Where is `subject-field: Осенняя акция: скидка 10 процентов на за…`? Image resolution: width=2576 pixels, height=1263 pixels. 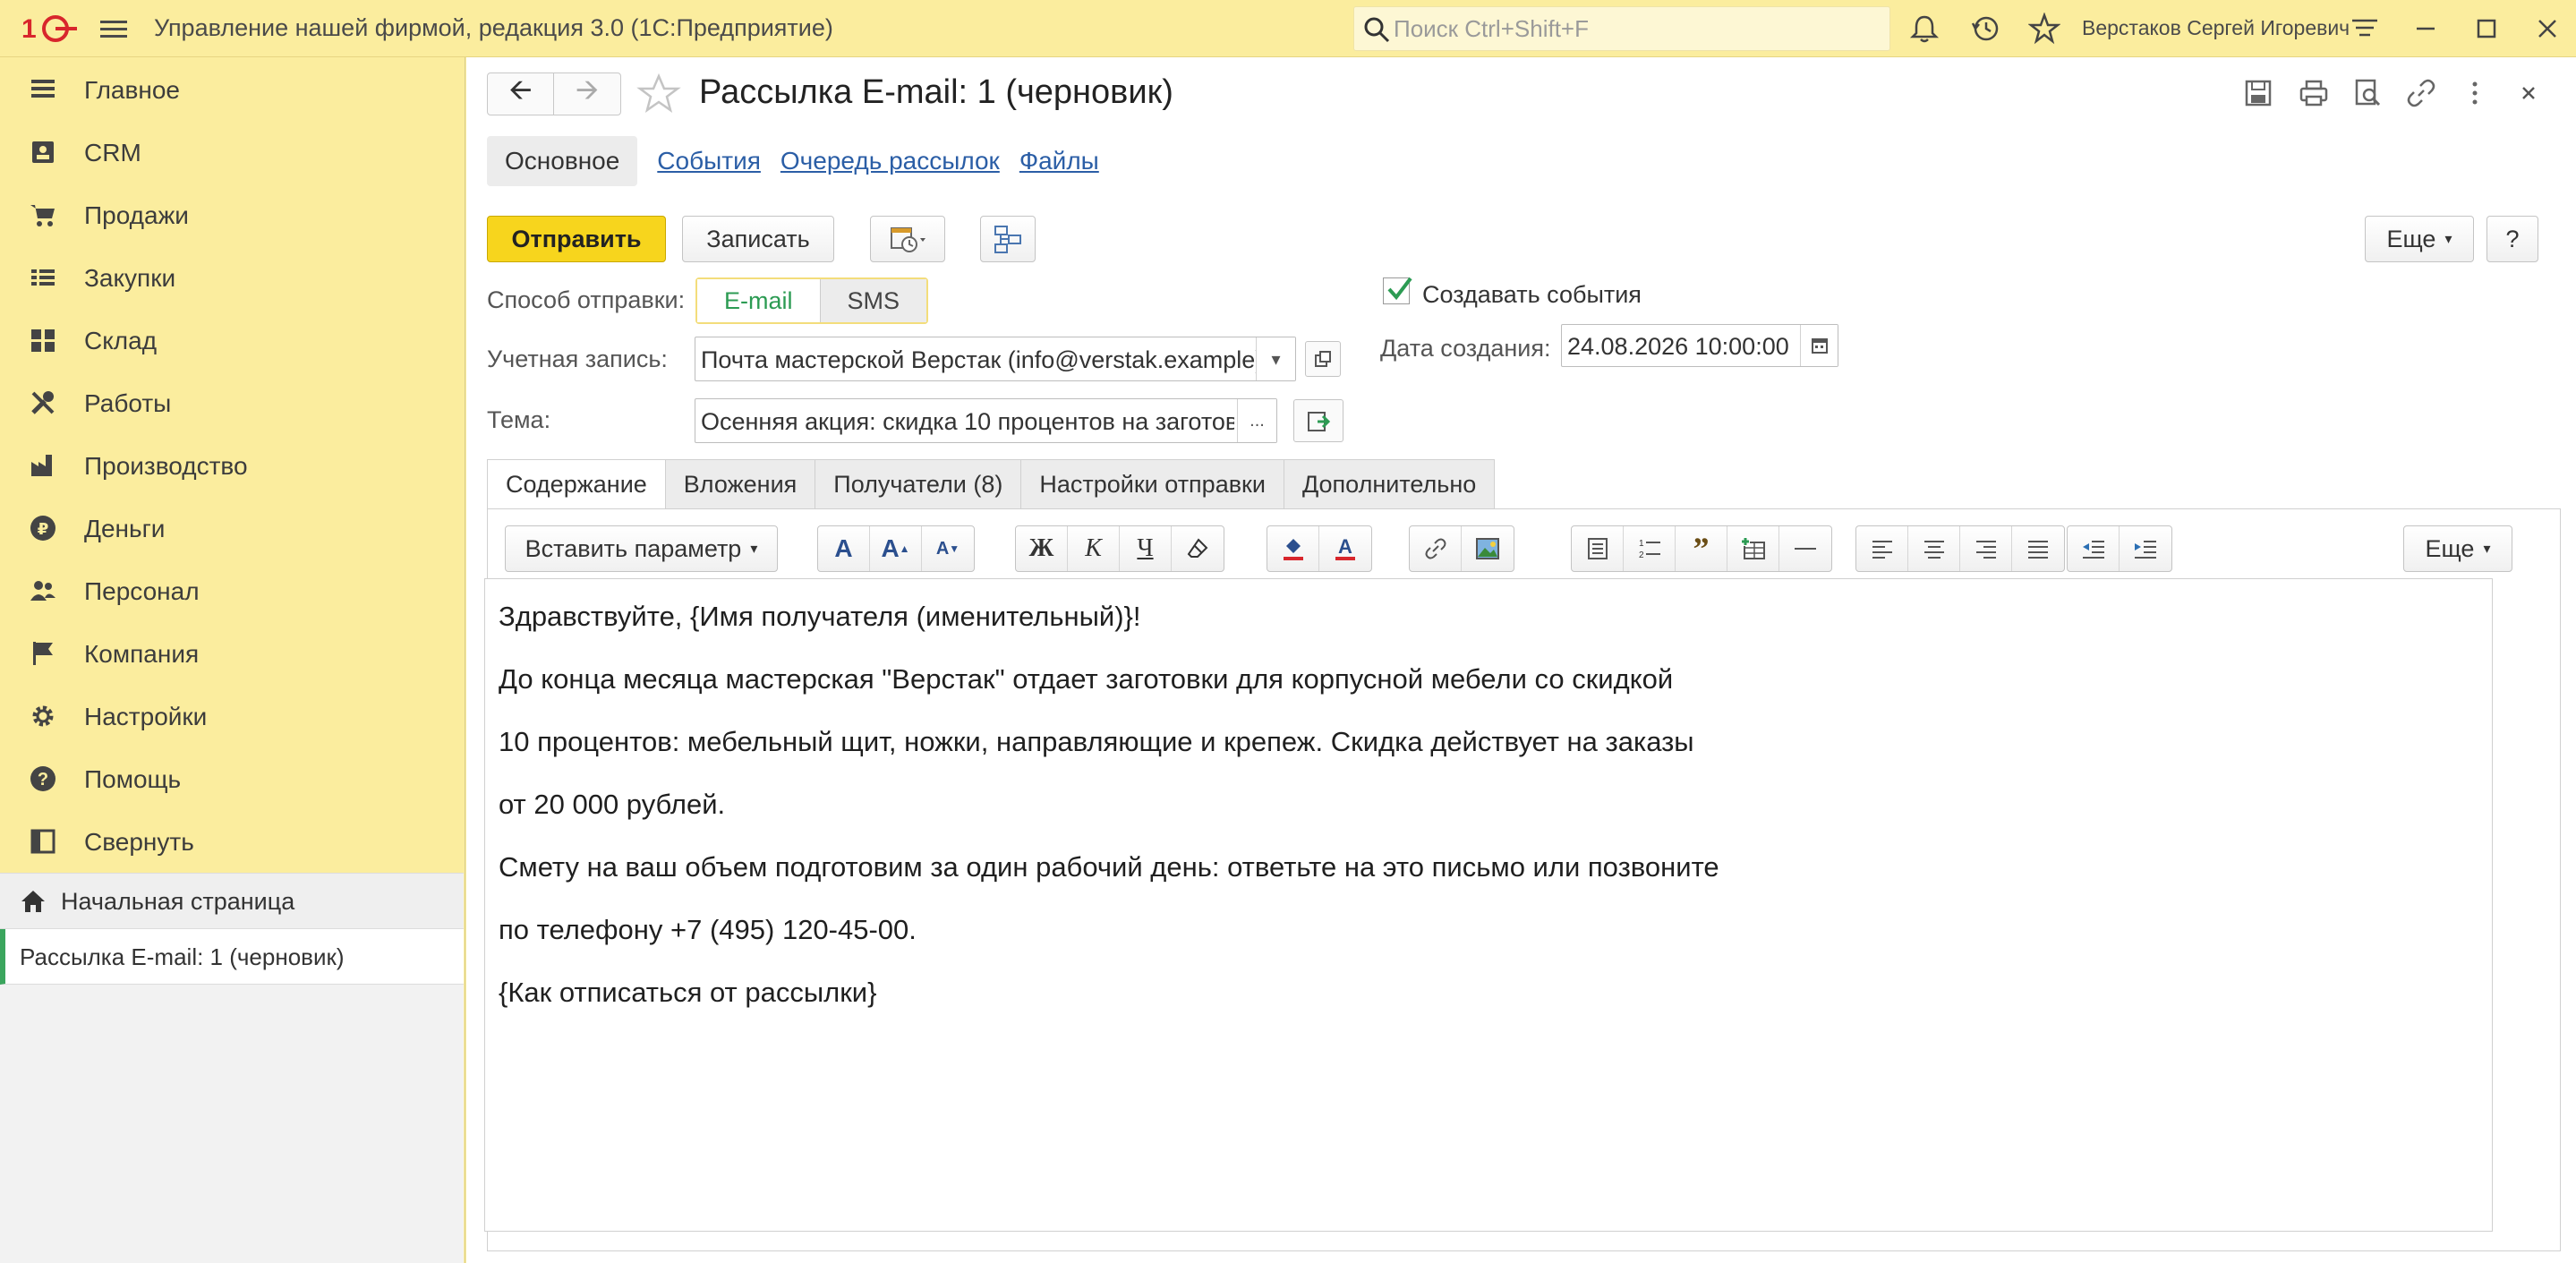 subject-field: Осенняя акция: скидка 10 процентов на за… is located at coordinates (986, 421).